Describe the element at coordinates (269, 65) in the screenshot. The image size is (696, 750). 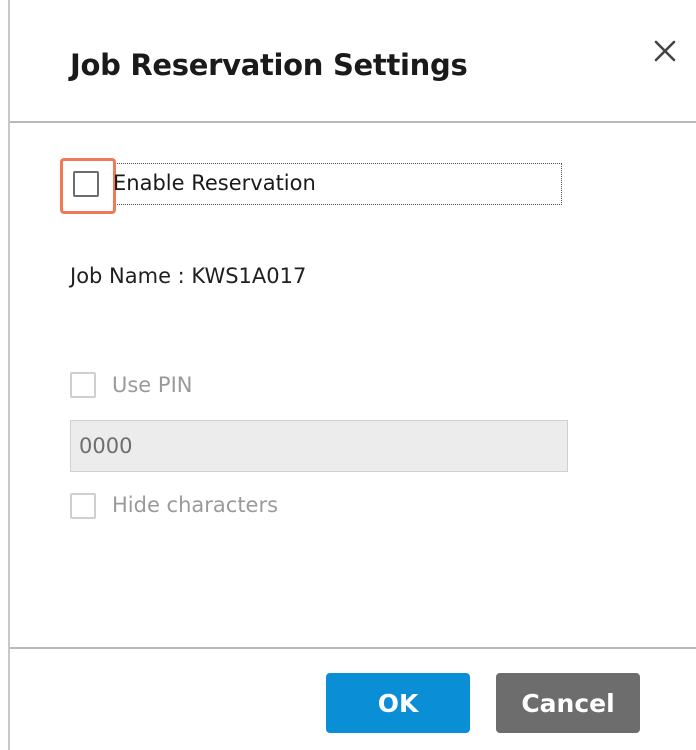
I see `dialog-title: Job Reservation Settings` at that location.